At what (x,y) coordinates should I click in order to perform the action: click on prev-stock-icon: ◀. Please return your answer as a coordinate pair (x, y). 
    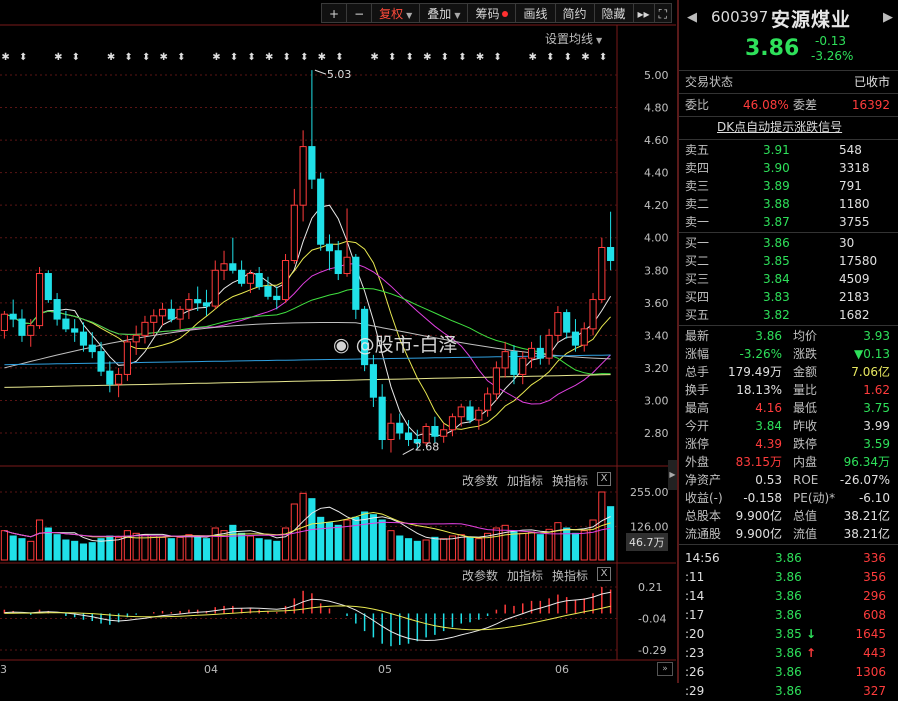
    Looking at the image, I should click on (692, 17).